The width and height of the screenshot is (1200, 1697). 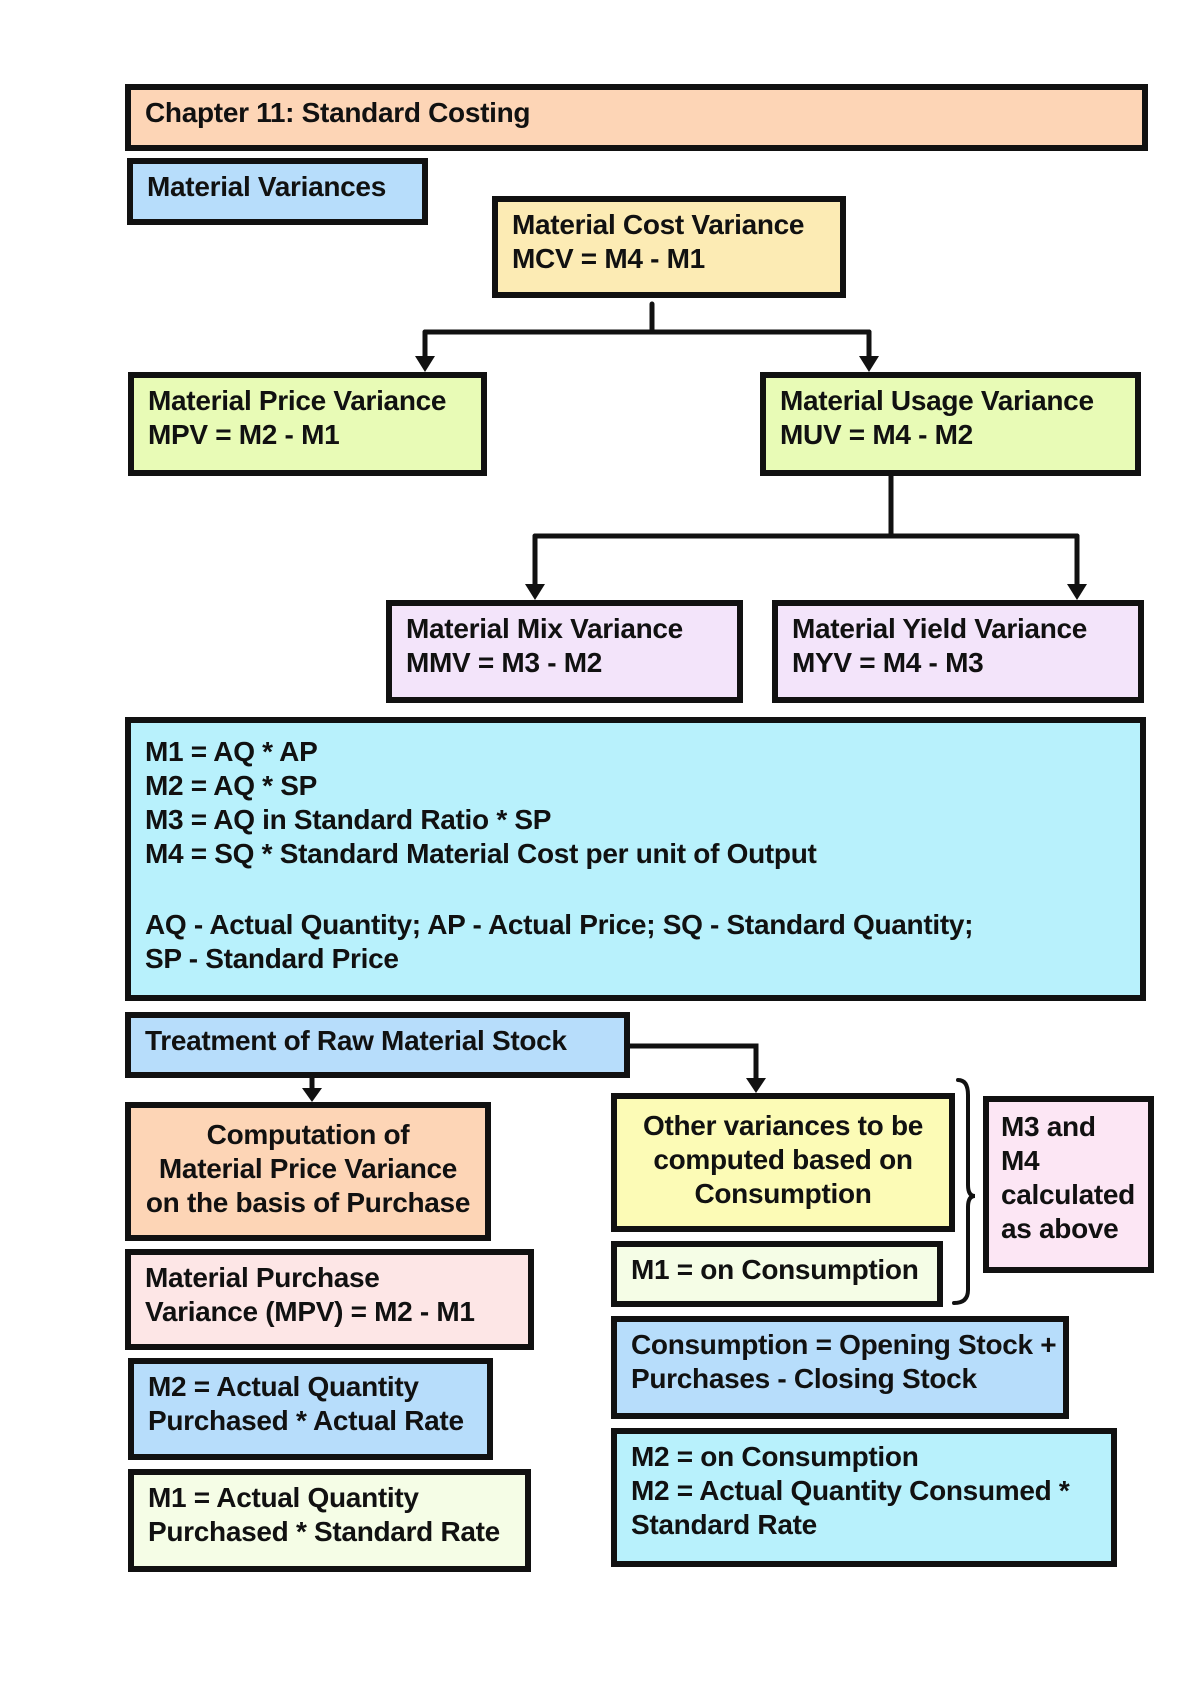 I want to click on section-material-variances-text: Material Variances, so click(x=266, y=186).